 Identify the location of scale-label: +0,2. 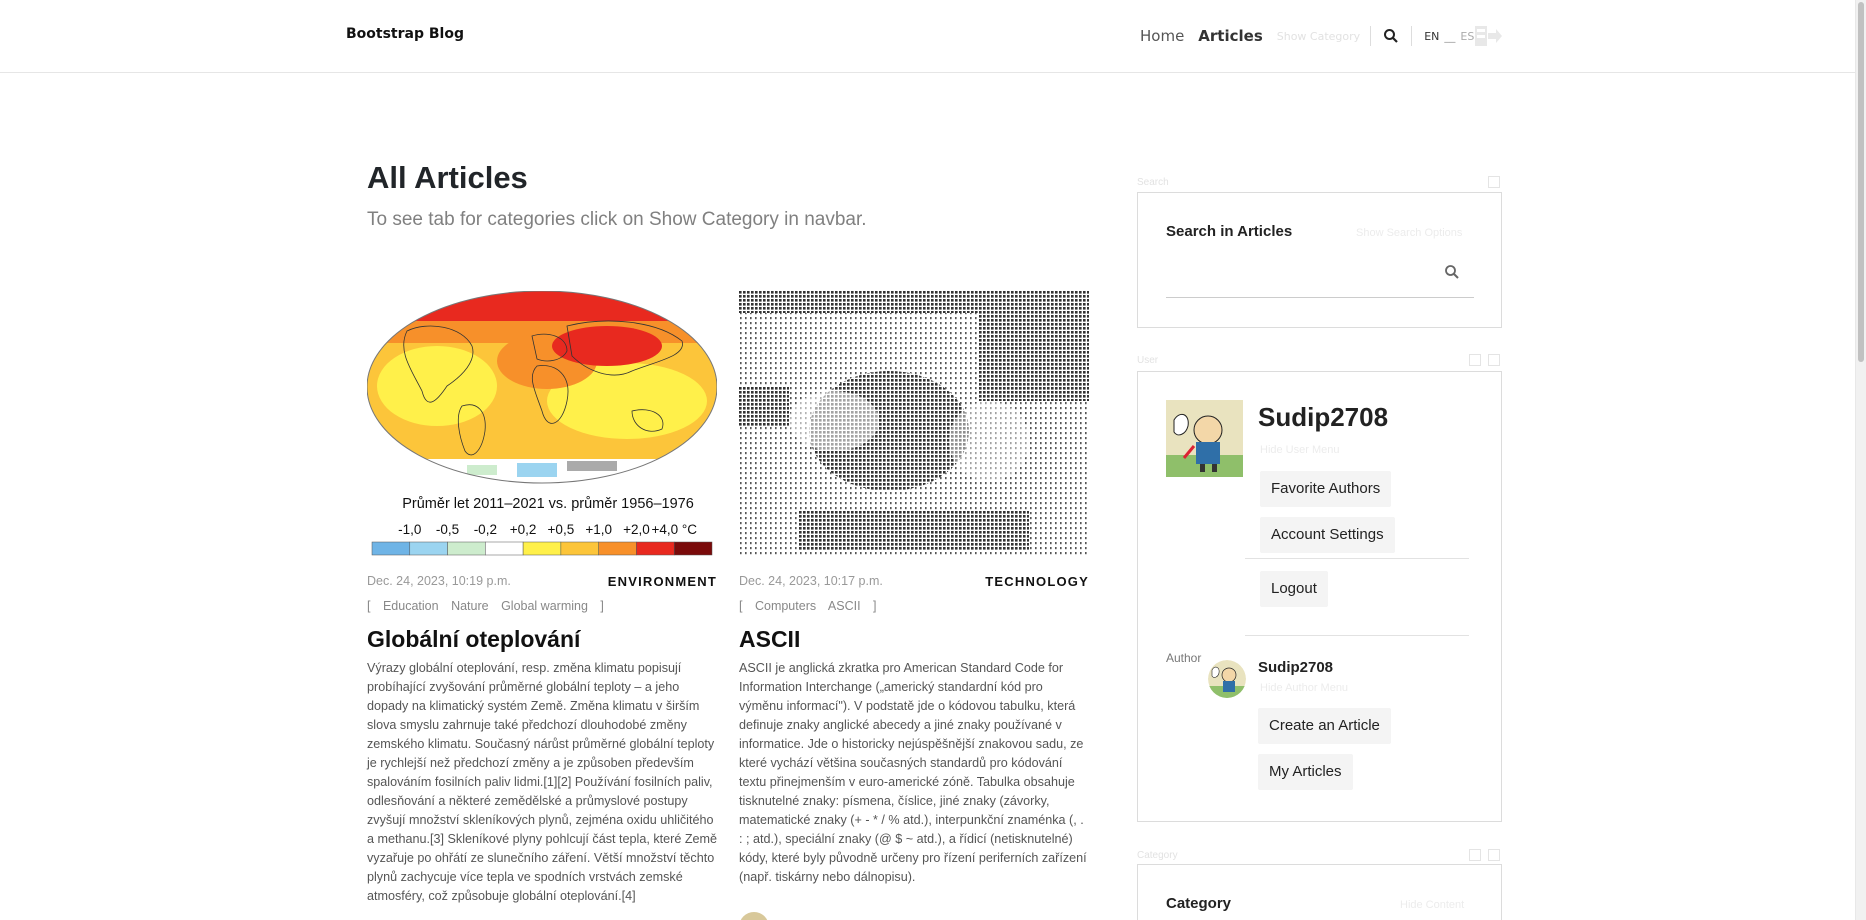
(523, 529).